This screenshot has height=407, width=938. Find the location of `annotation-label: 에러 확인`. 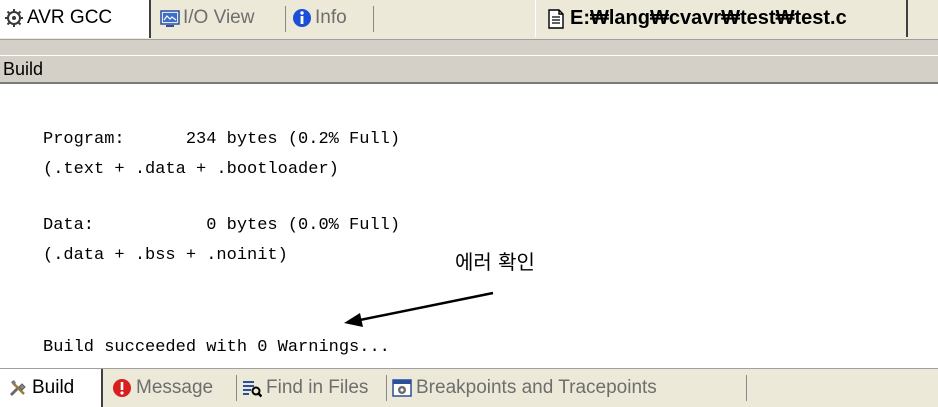

annotation-label: 에러 확인 is located at coordinates (495, 262).